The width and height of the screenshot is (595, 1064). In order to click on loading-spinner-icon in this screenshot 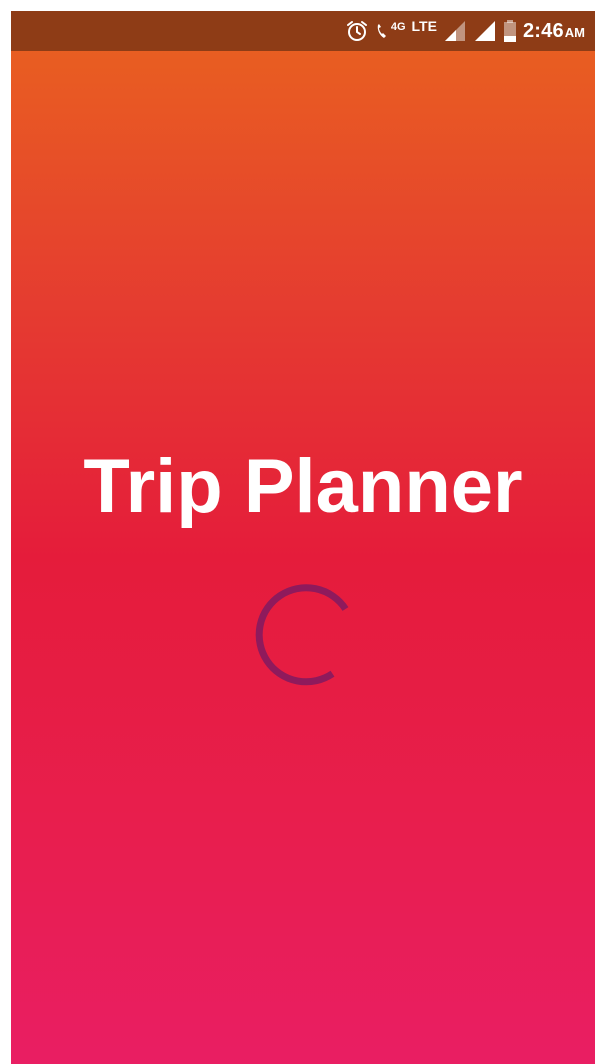, I will do `click(302, 635)`.